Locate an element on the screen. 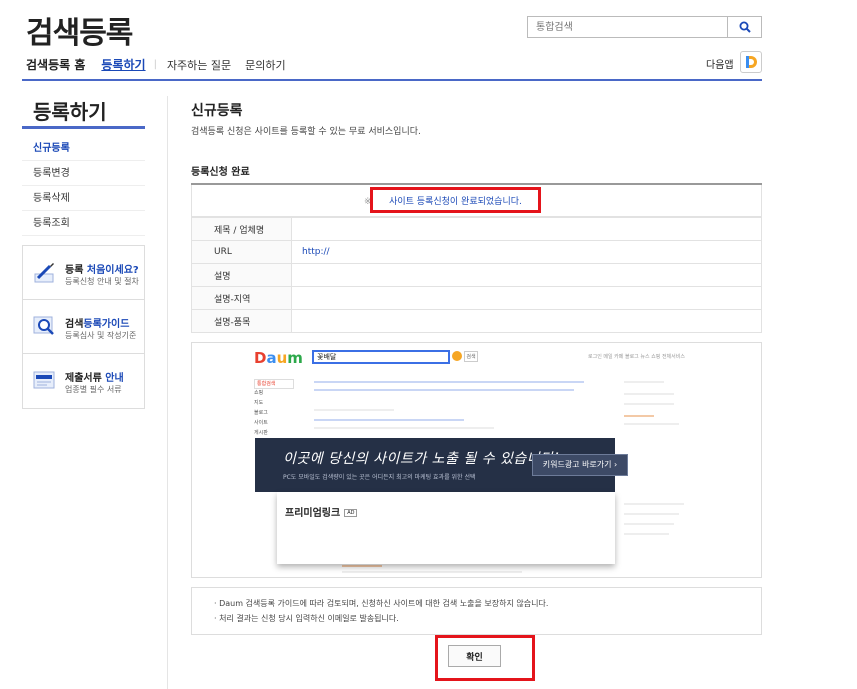 The image size is (857, 689). row-label-description: 설명 is located at coordinates (241, 275).